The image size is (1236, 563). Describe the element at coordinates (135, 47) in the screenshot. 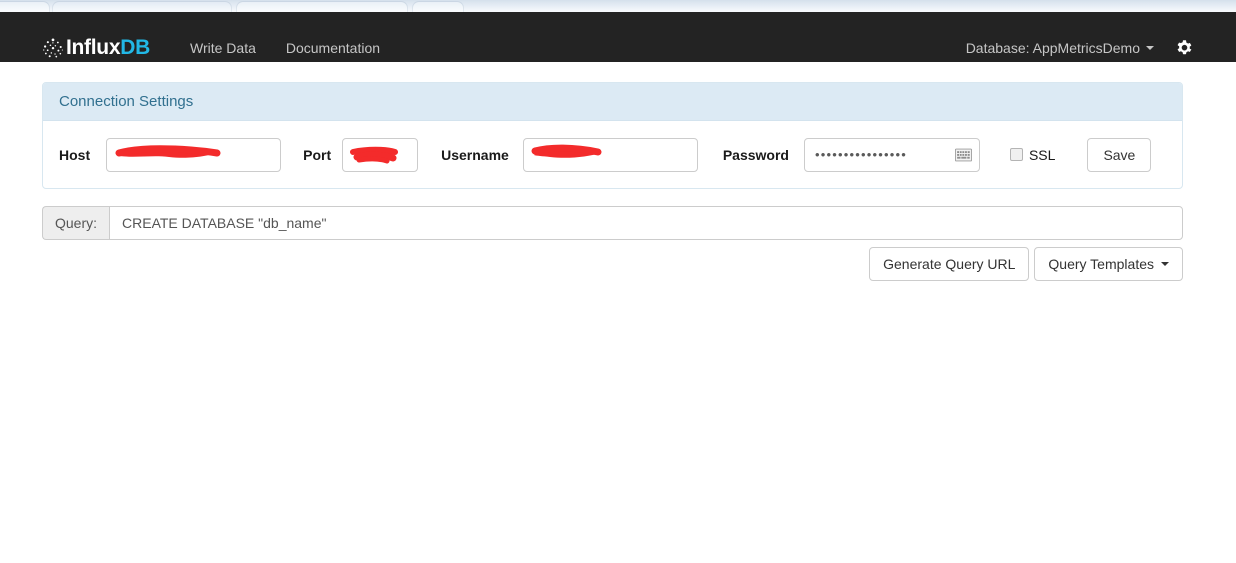

I see `brand-text-accent: DB` at that location.